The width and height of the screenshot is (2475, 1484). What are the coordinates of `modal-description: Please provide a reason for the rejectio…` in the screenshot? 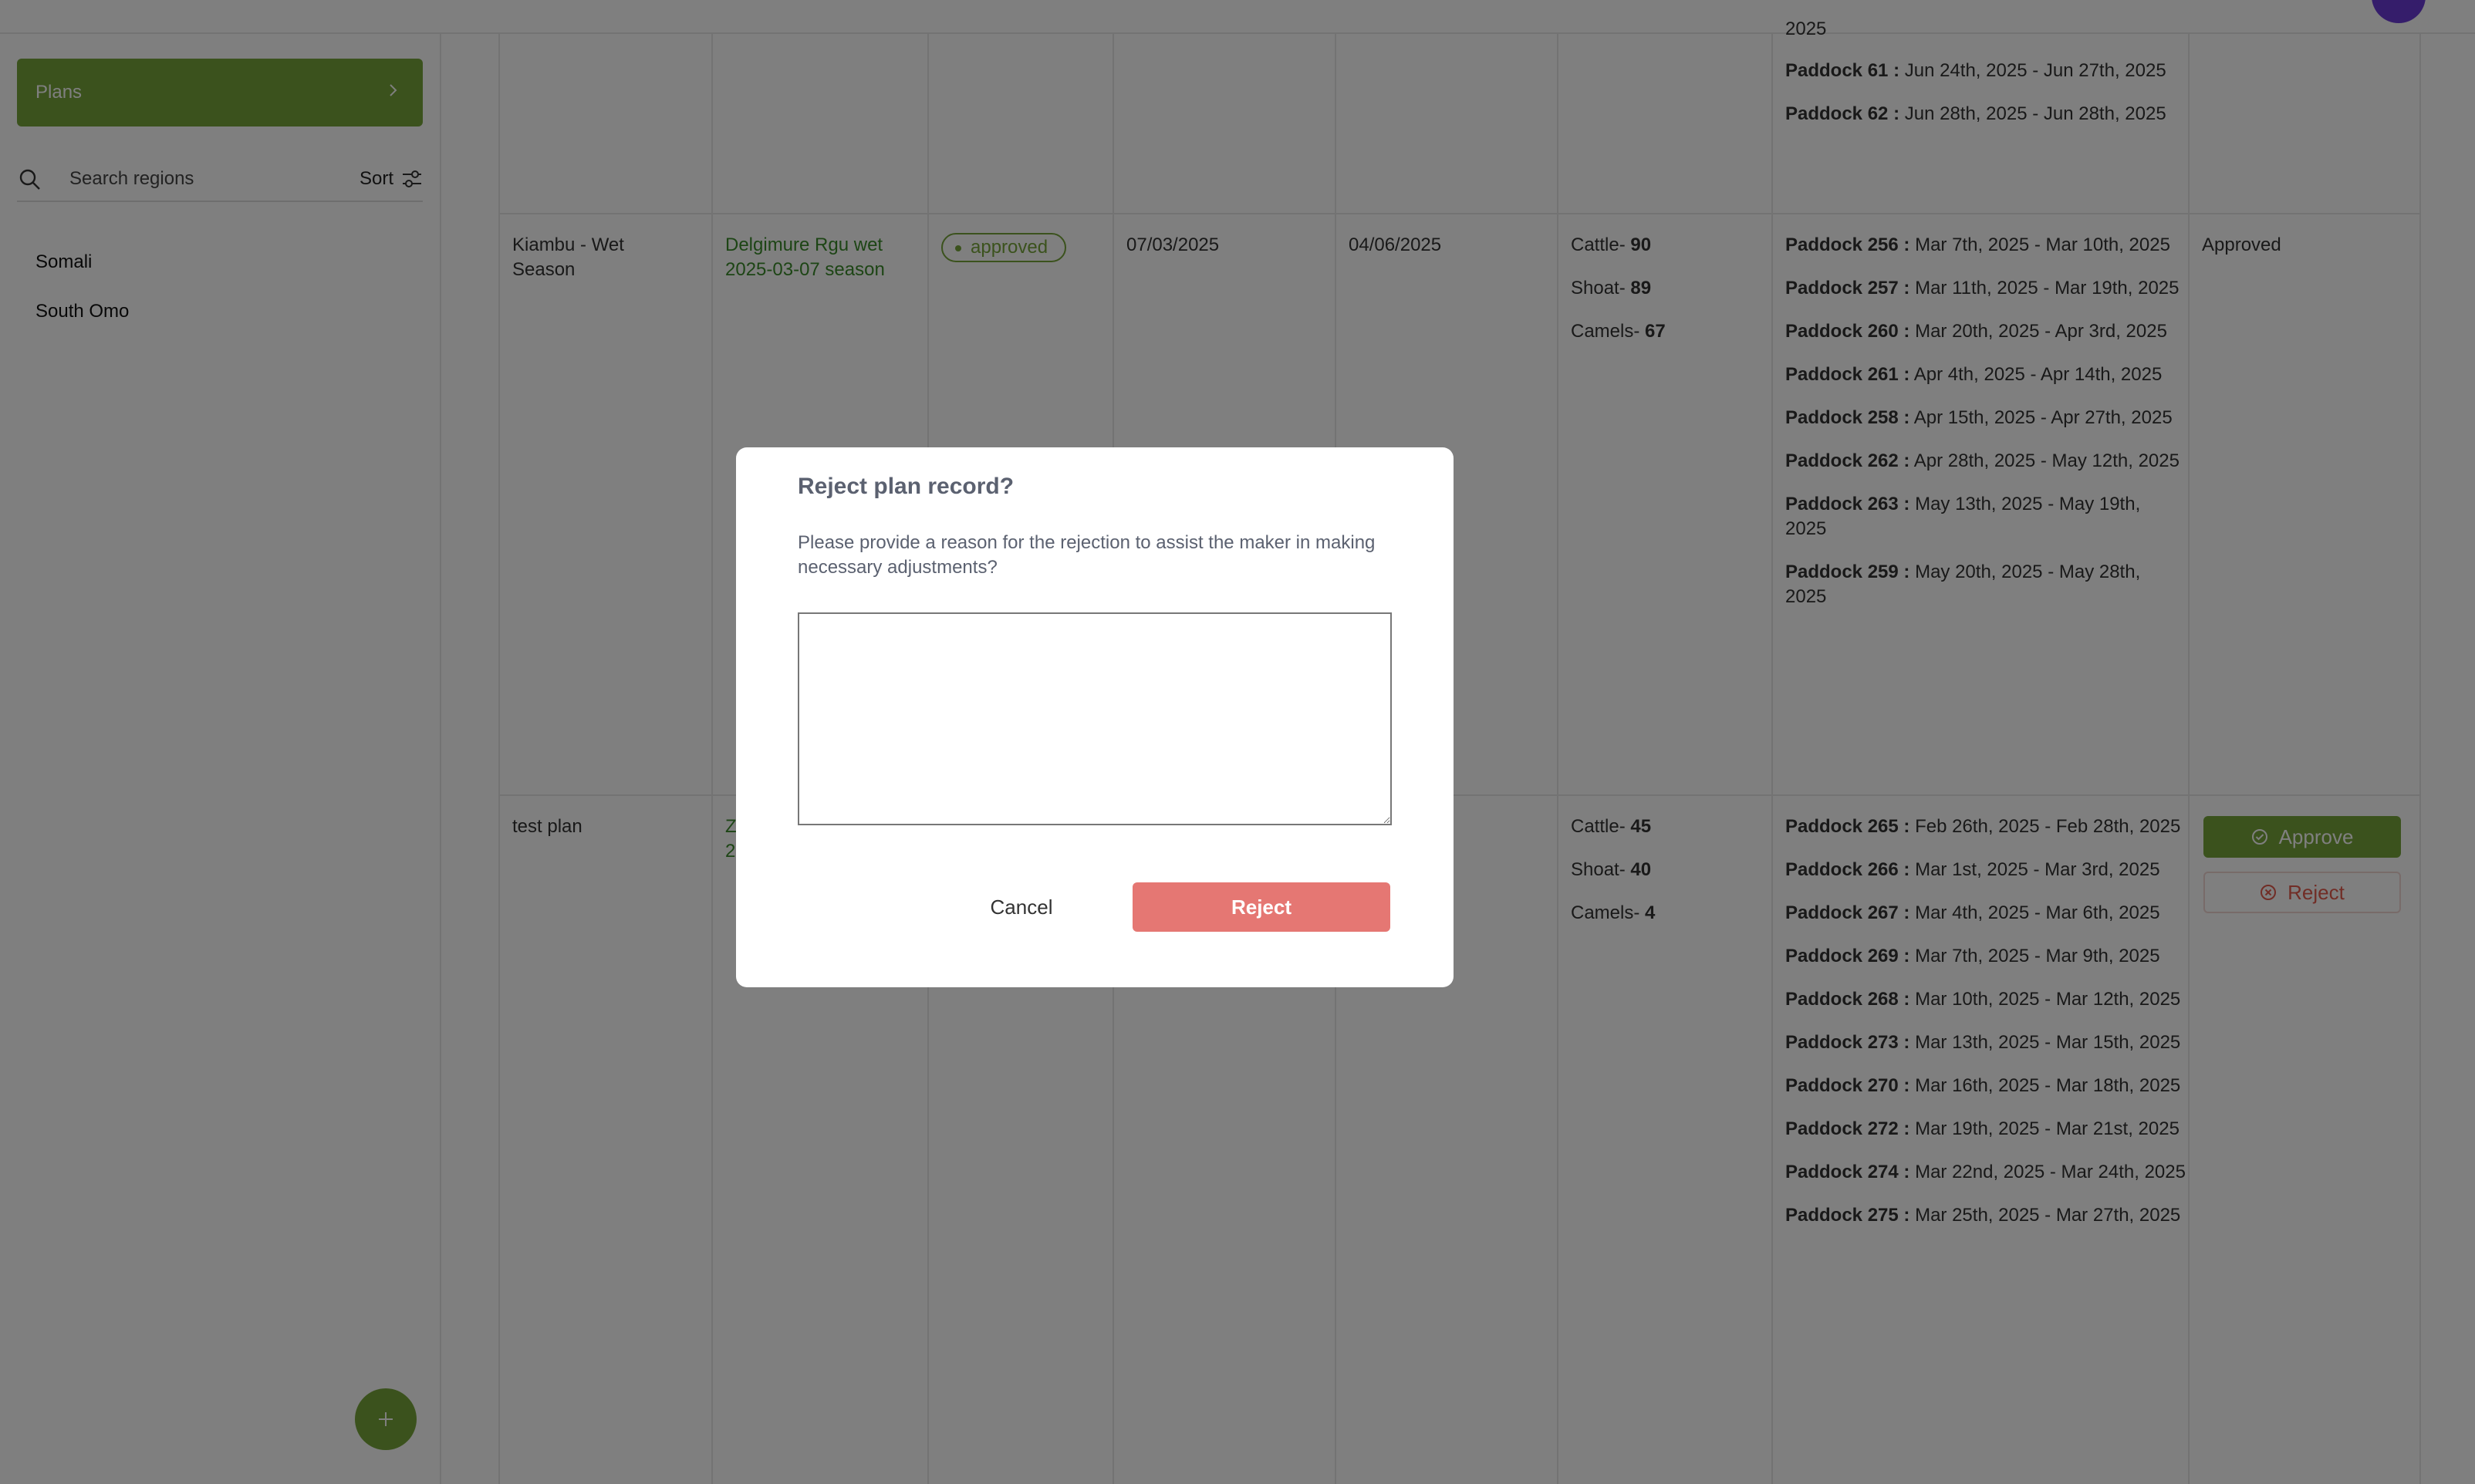 It's located at (1087, 555).